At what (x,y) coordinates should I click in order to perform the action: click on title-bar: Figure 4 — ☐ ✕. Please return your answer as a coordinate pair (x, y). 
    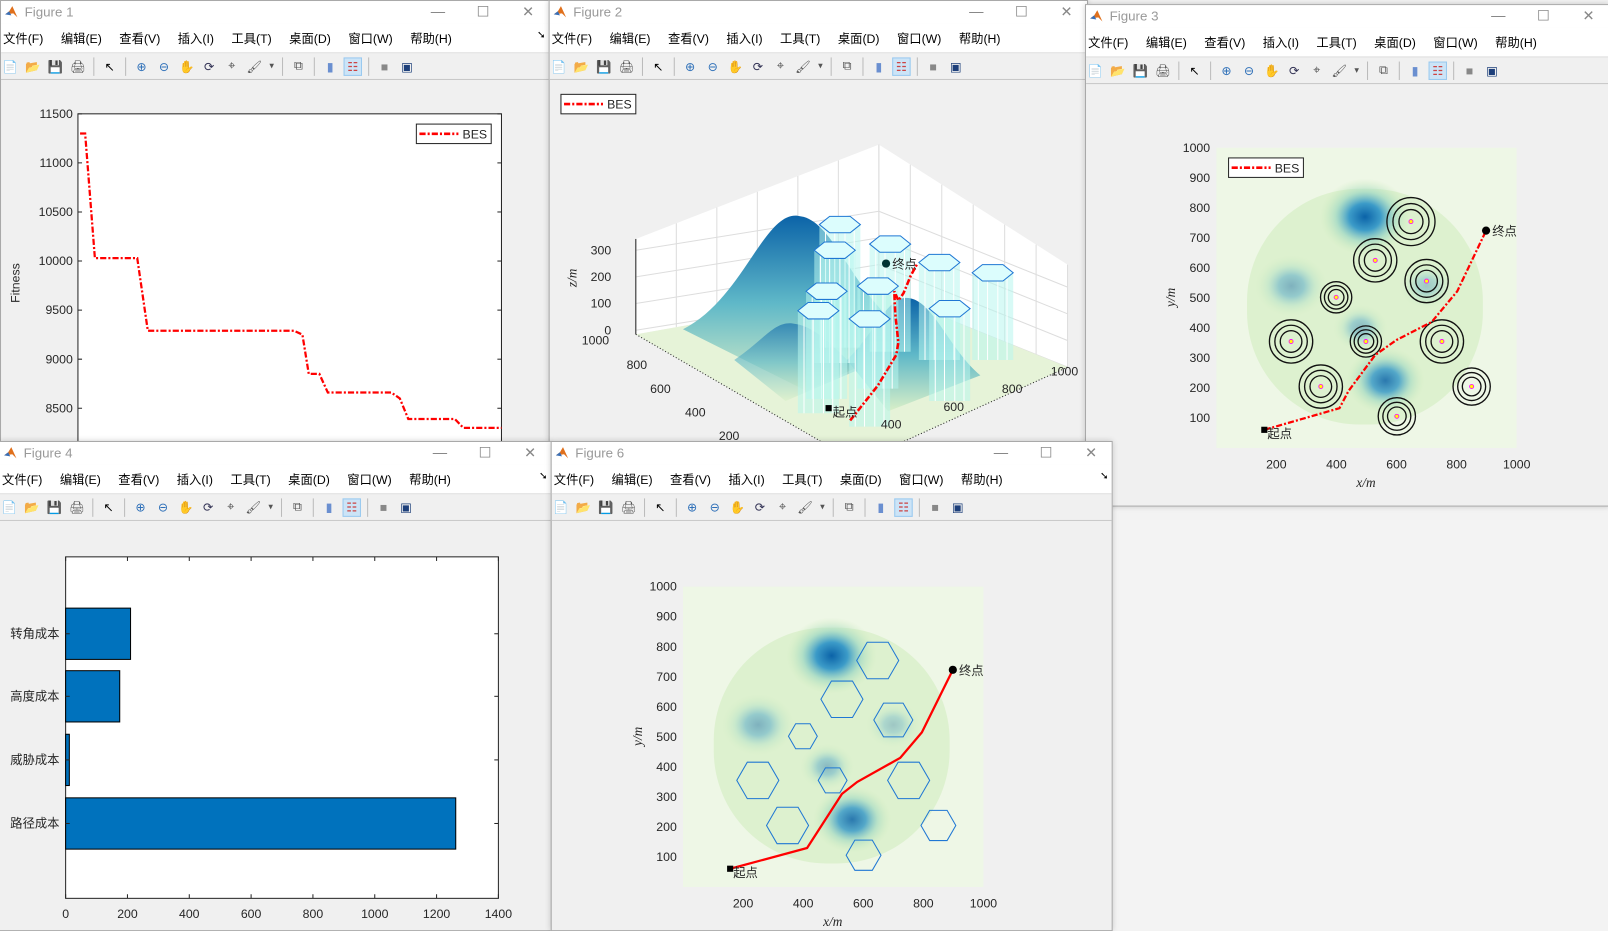
    Looking at the image, I should click on (275, 453).